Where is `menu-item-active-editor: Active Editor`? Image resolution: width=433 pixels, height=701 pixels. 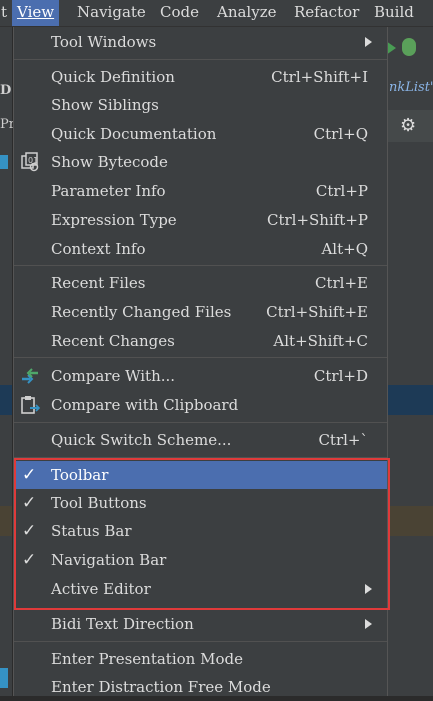
menu-item-active-editor: Active Editor is located at coordinates (200, 589).